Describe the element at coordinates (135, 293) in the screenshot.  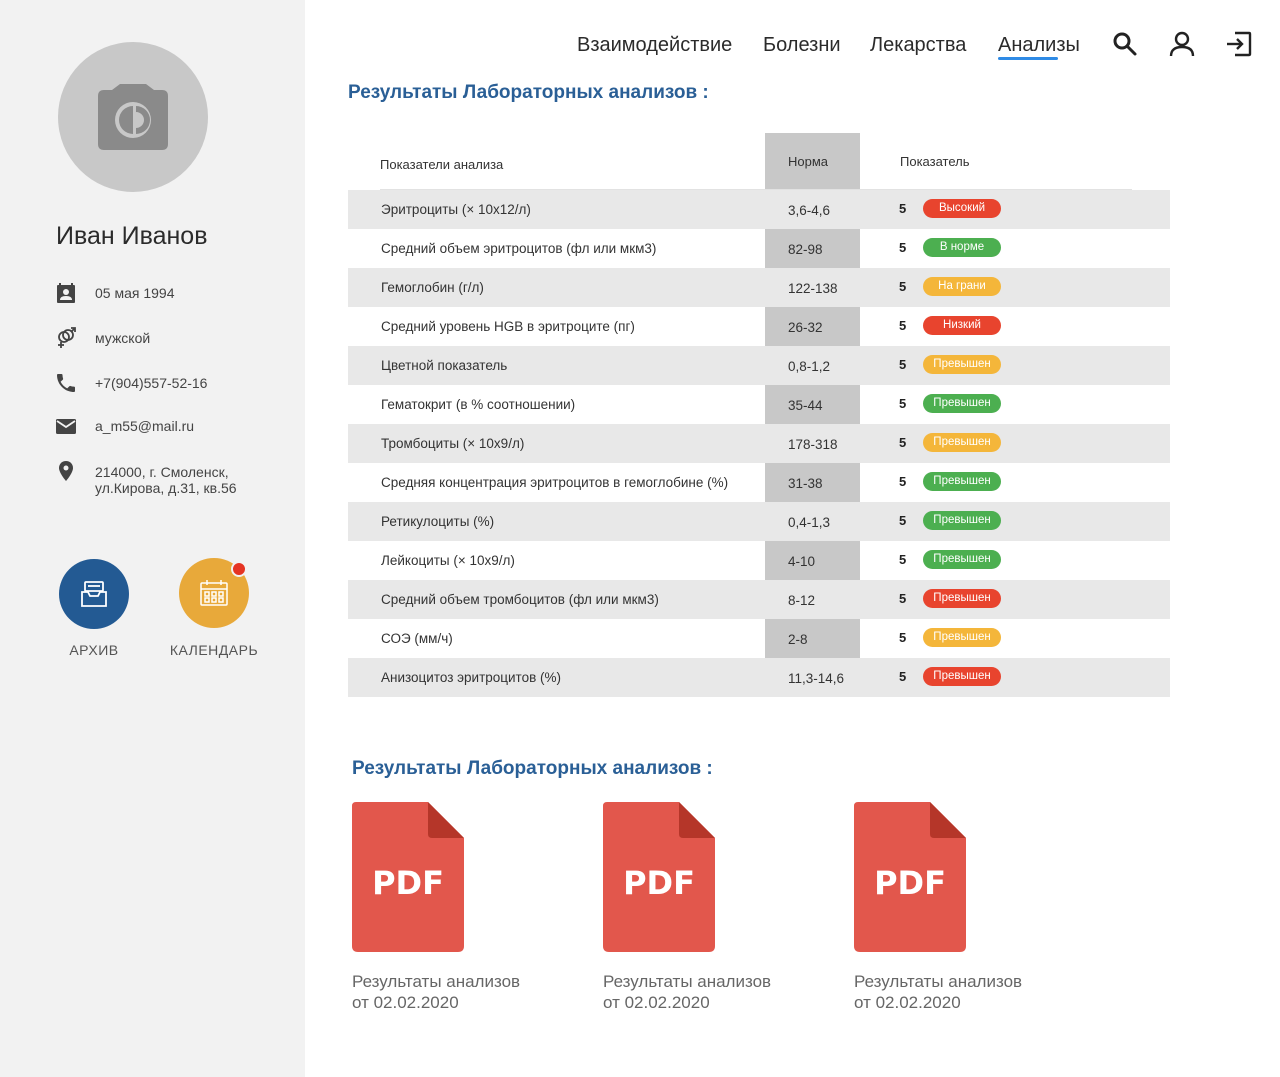
I see `birthdate: 05 мая 1994` at that location.